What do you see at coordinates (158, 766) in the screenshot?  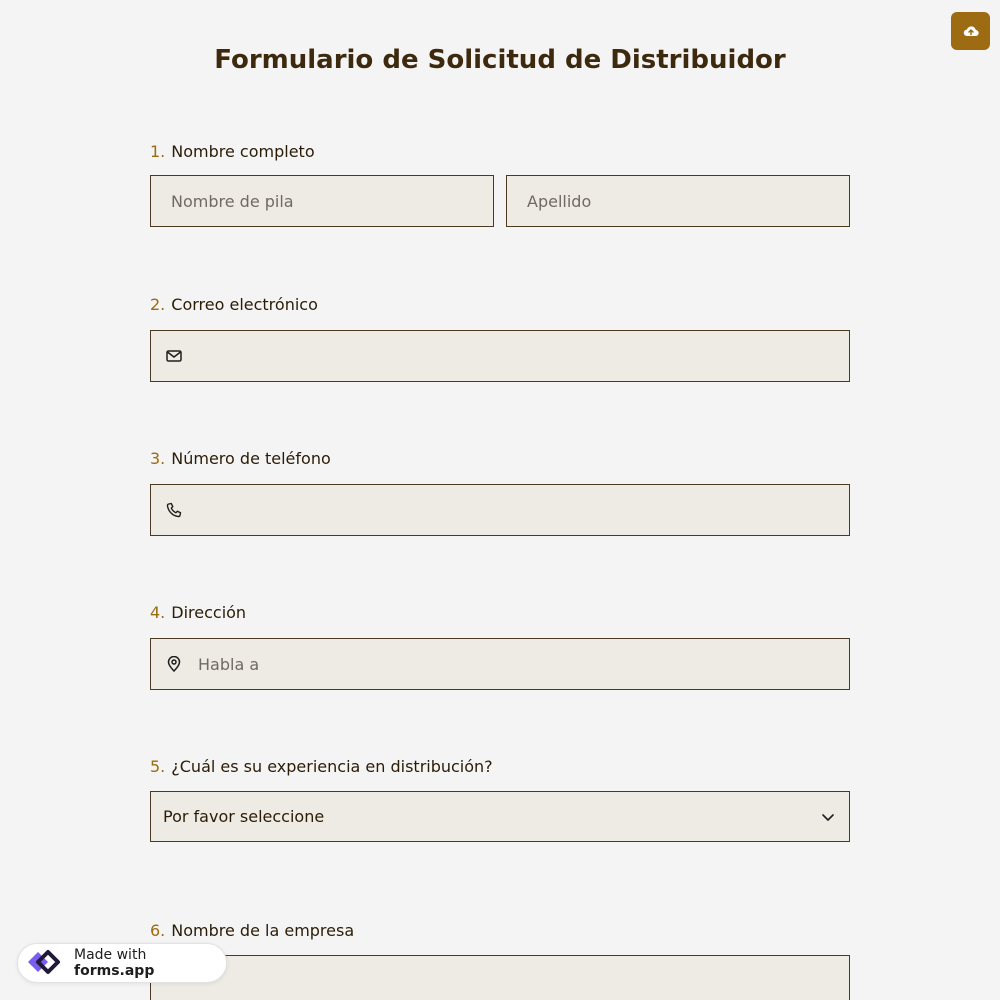 I see `question-number: 5.` at bounding box center [158, 766].